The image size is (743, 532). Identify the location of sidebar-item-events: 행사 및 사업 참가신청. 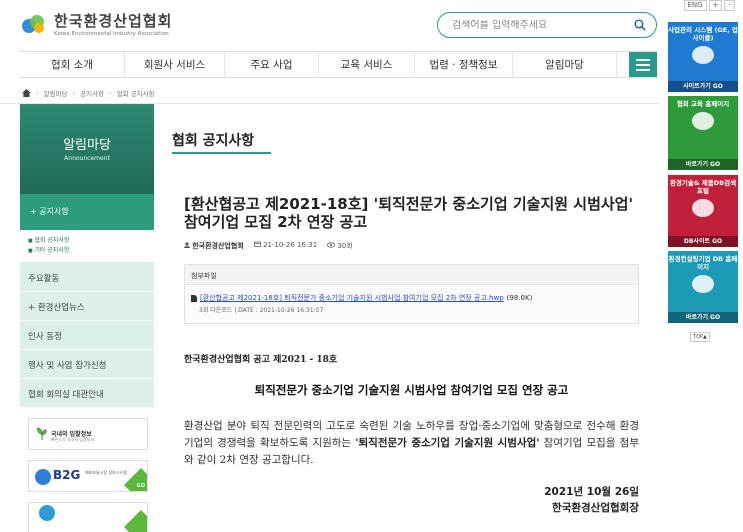
(87, 364).